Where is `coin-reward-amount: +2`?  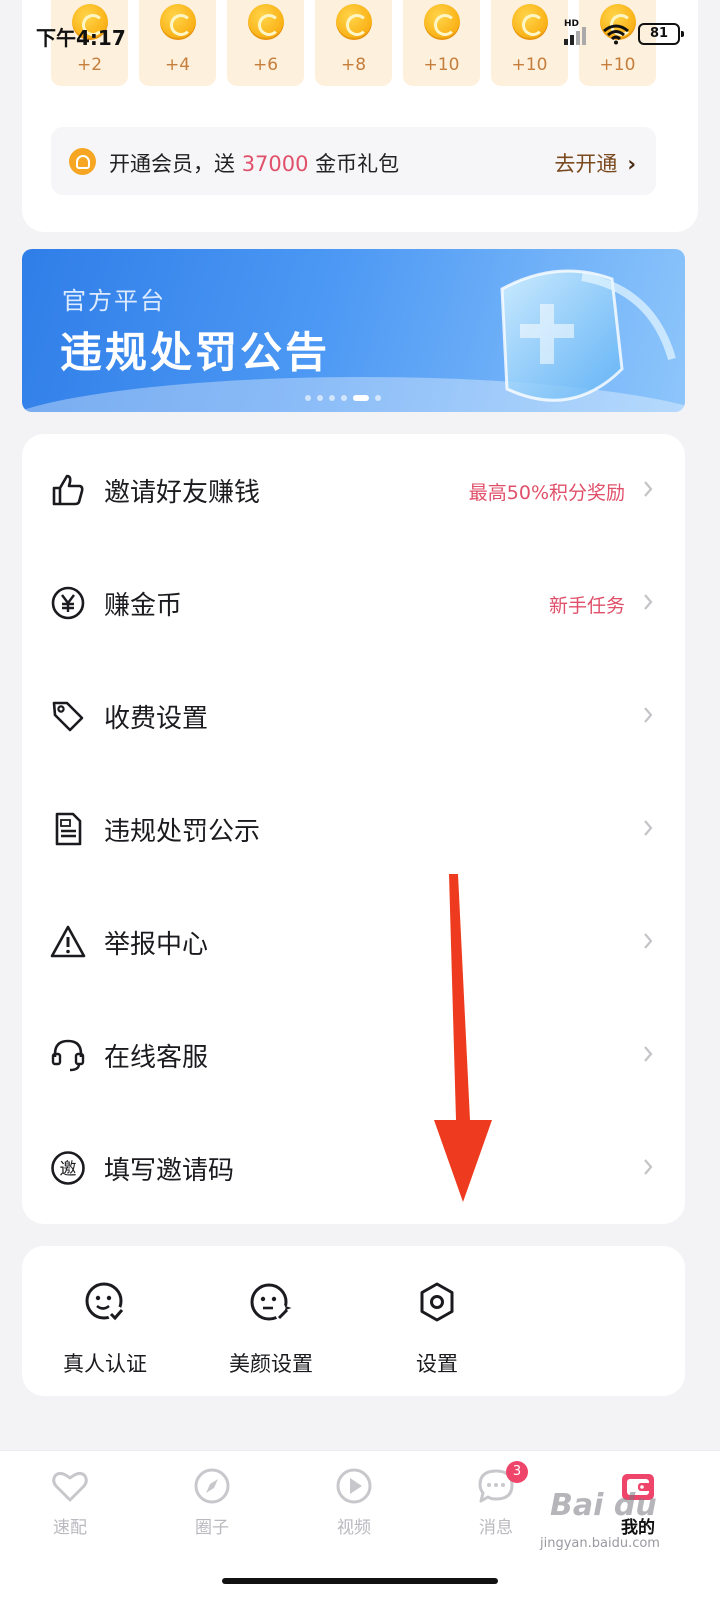
coin-reward-amount: +2 is located at coordinates (89, 65).